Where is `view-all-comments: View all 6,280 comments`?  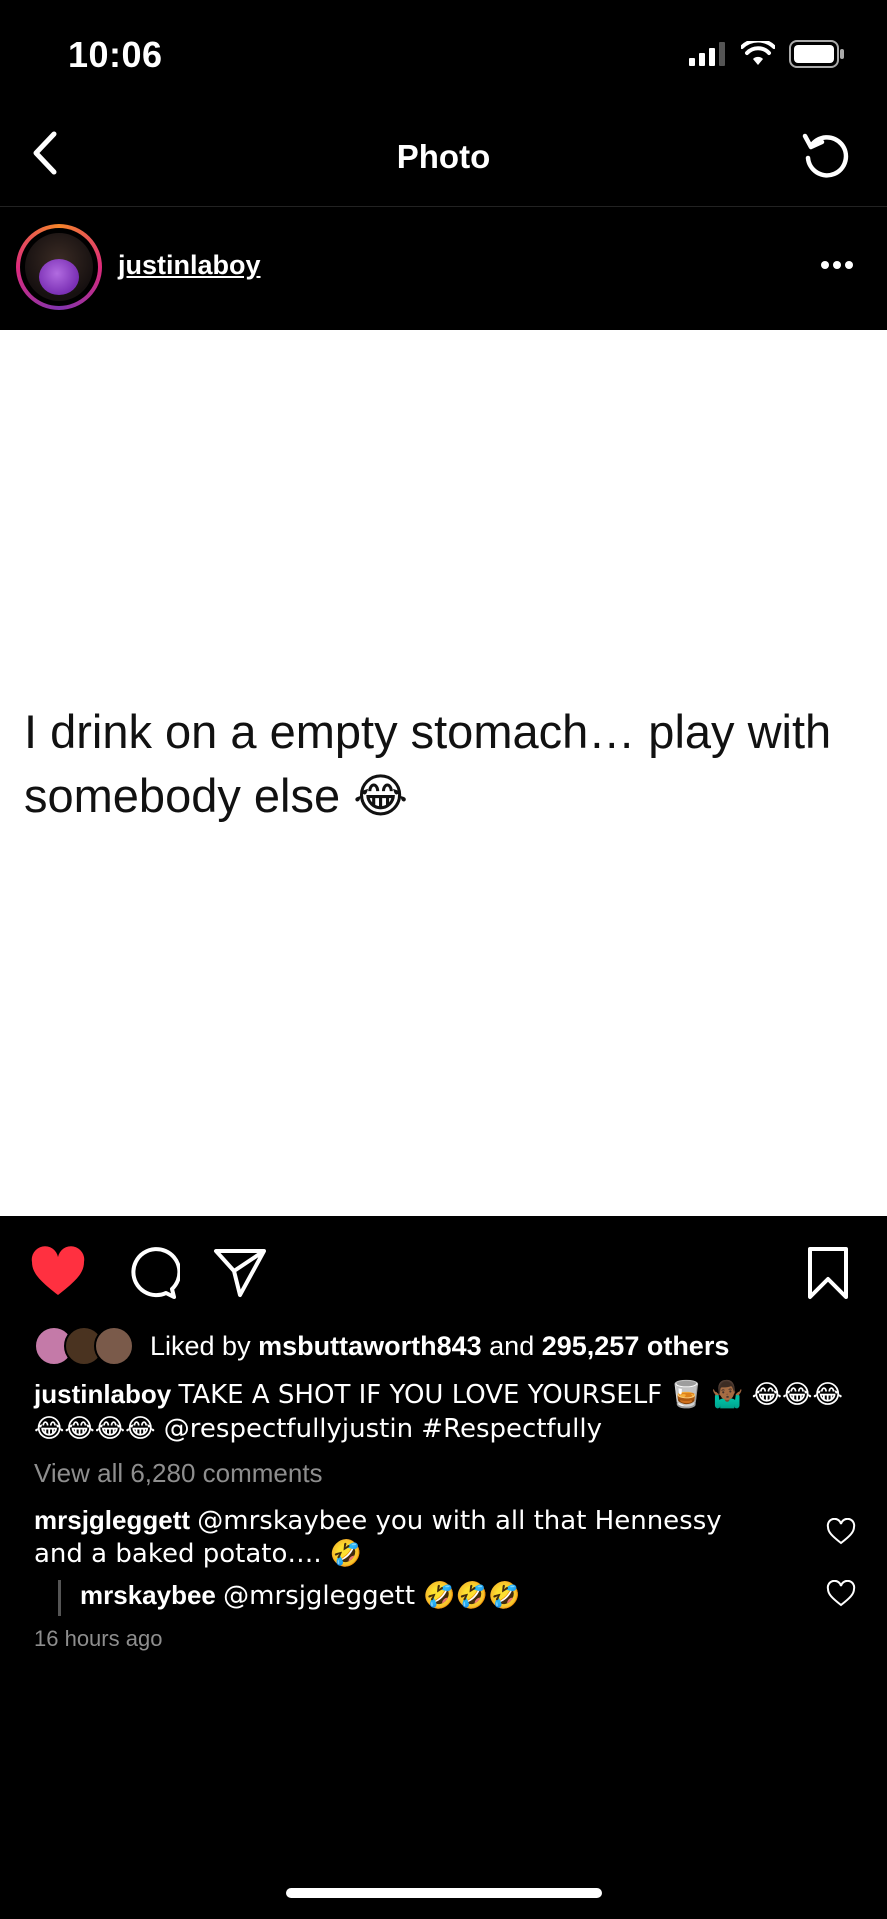
view-all-comments: View all 6,280 comments is located at coordinates (178, 1473).